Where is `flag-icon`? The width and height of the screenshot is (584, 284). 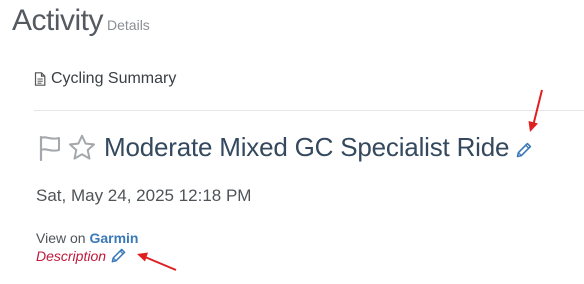
flag-icon is located at coordinates (50, 148).